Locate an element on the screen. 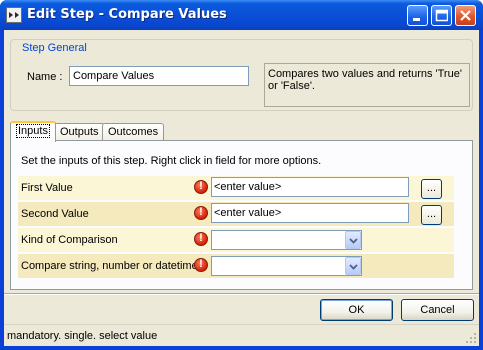  title-bar: Edit Step - Compare Values is located at coordinates (241, 15).